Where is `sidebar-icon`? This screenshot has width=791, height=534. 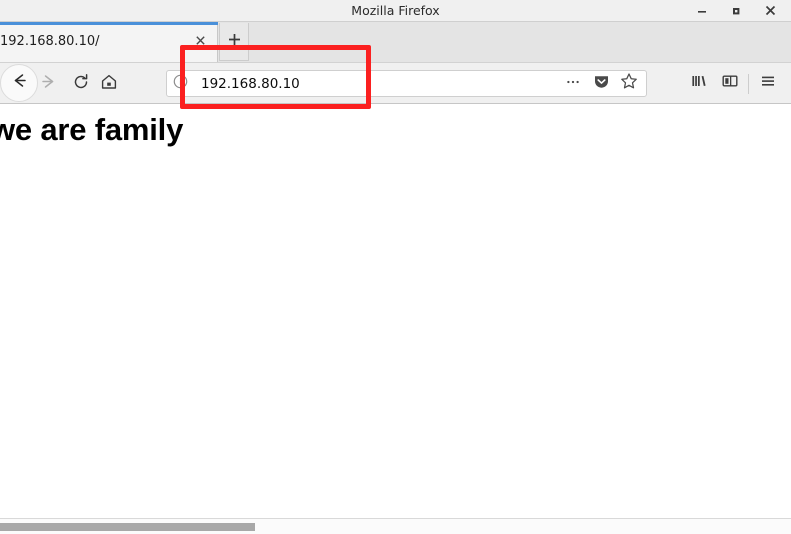 sidebar-icon is located at coordinates (730, 83).